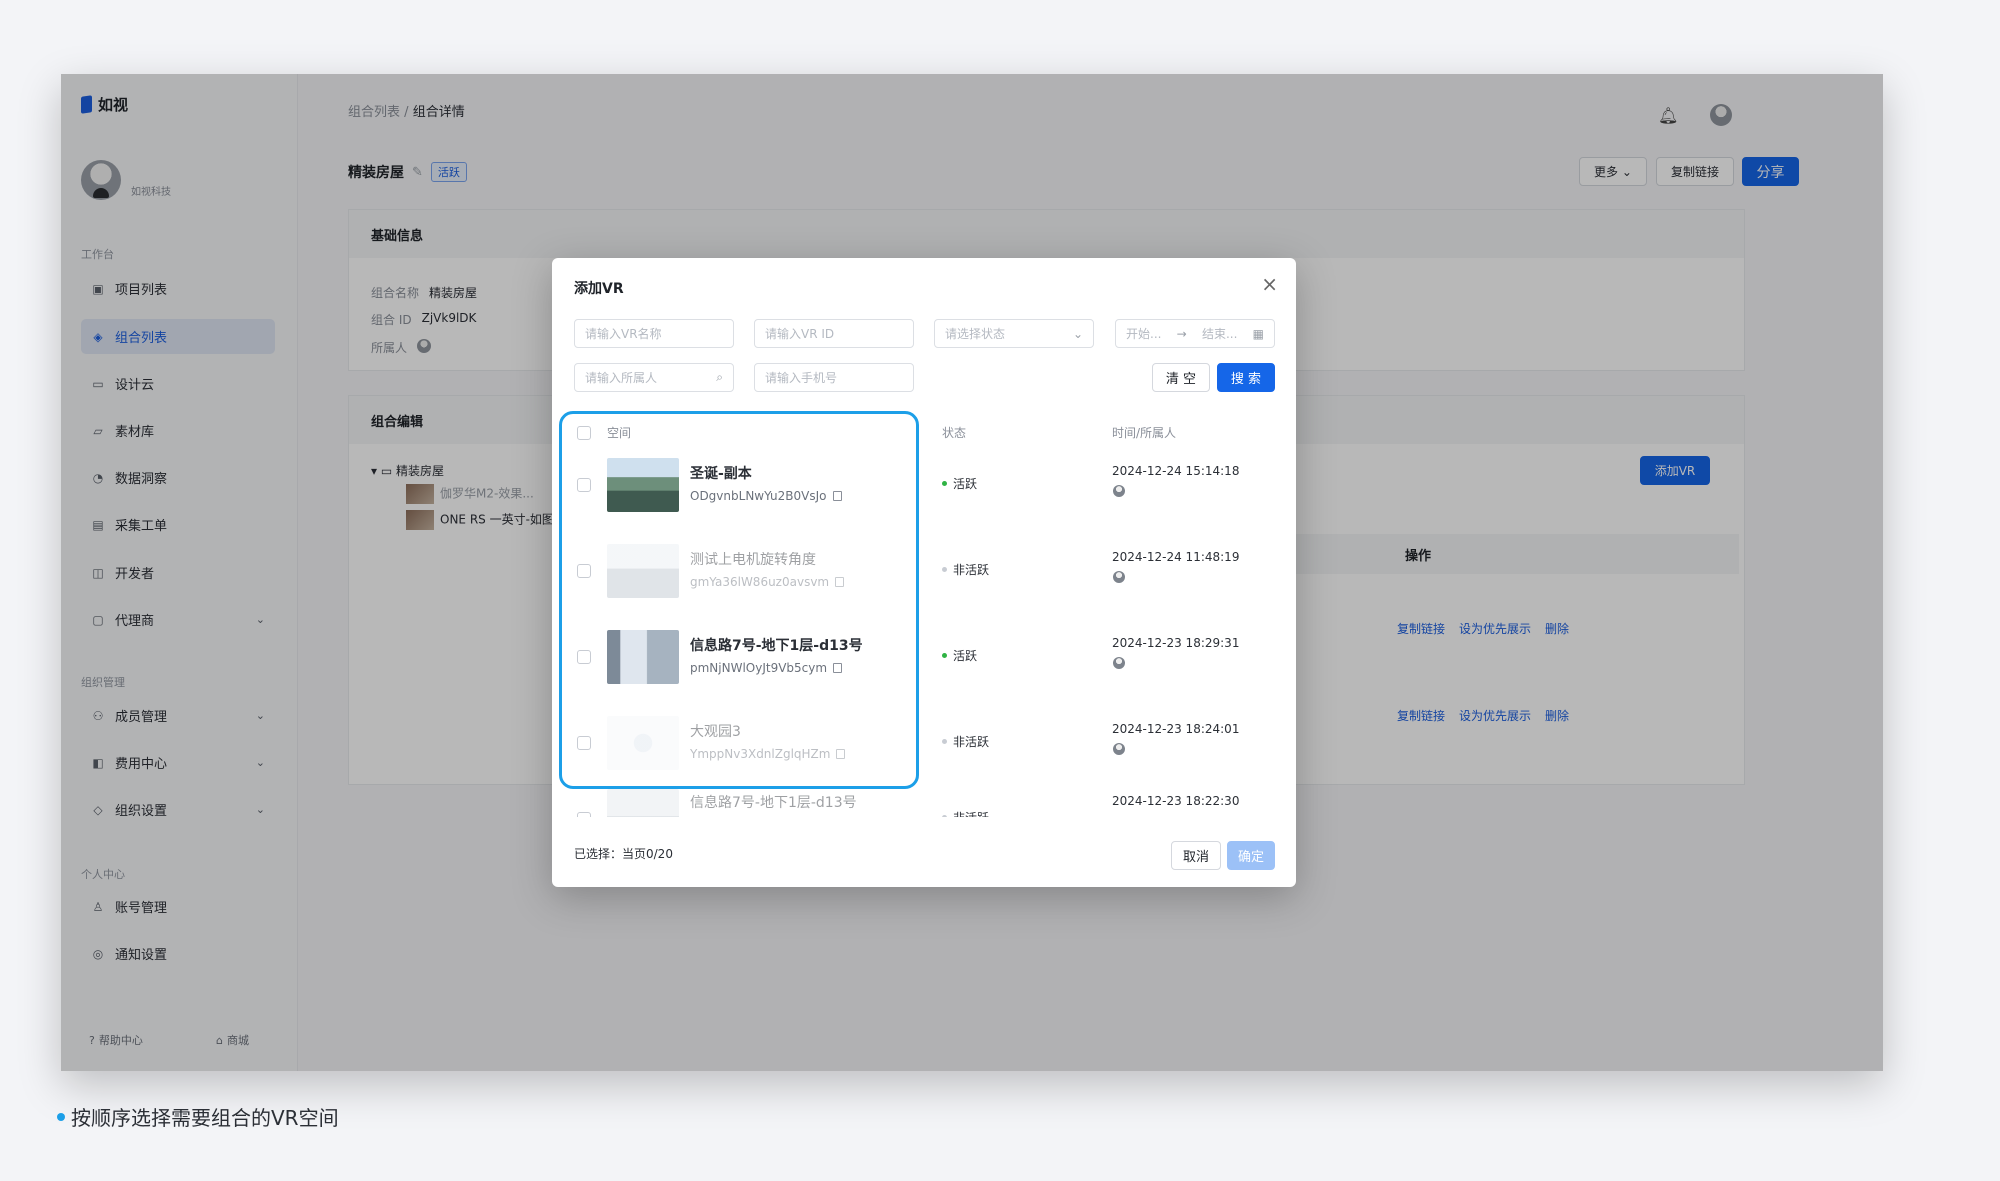 The height and width of the screenshot is (1181, 2000). What do you see at coordinates (924, 803) in the screenshot?
I see `list-item: 信息路7号-地下1层-d13号 非活跃 2024-12-23 18:22:30` at bounding box center [924, 803].